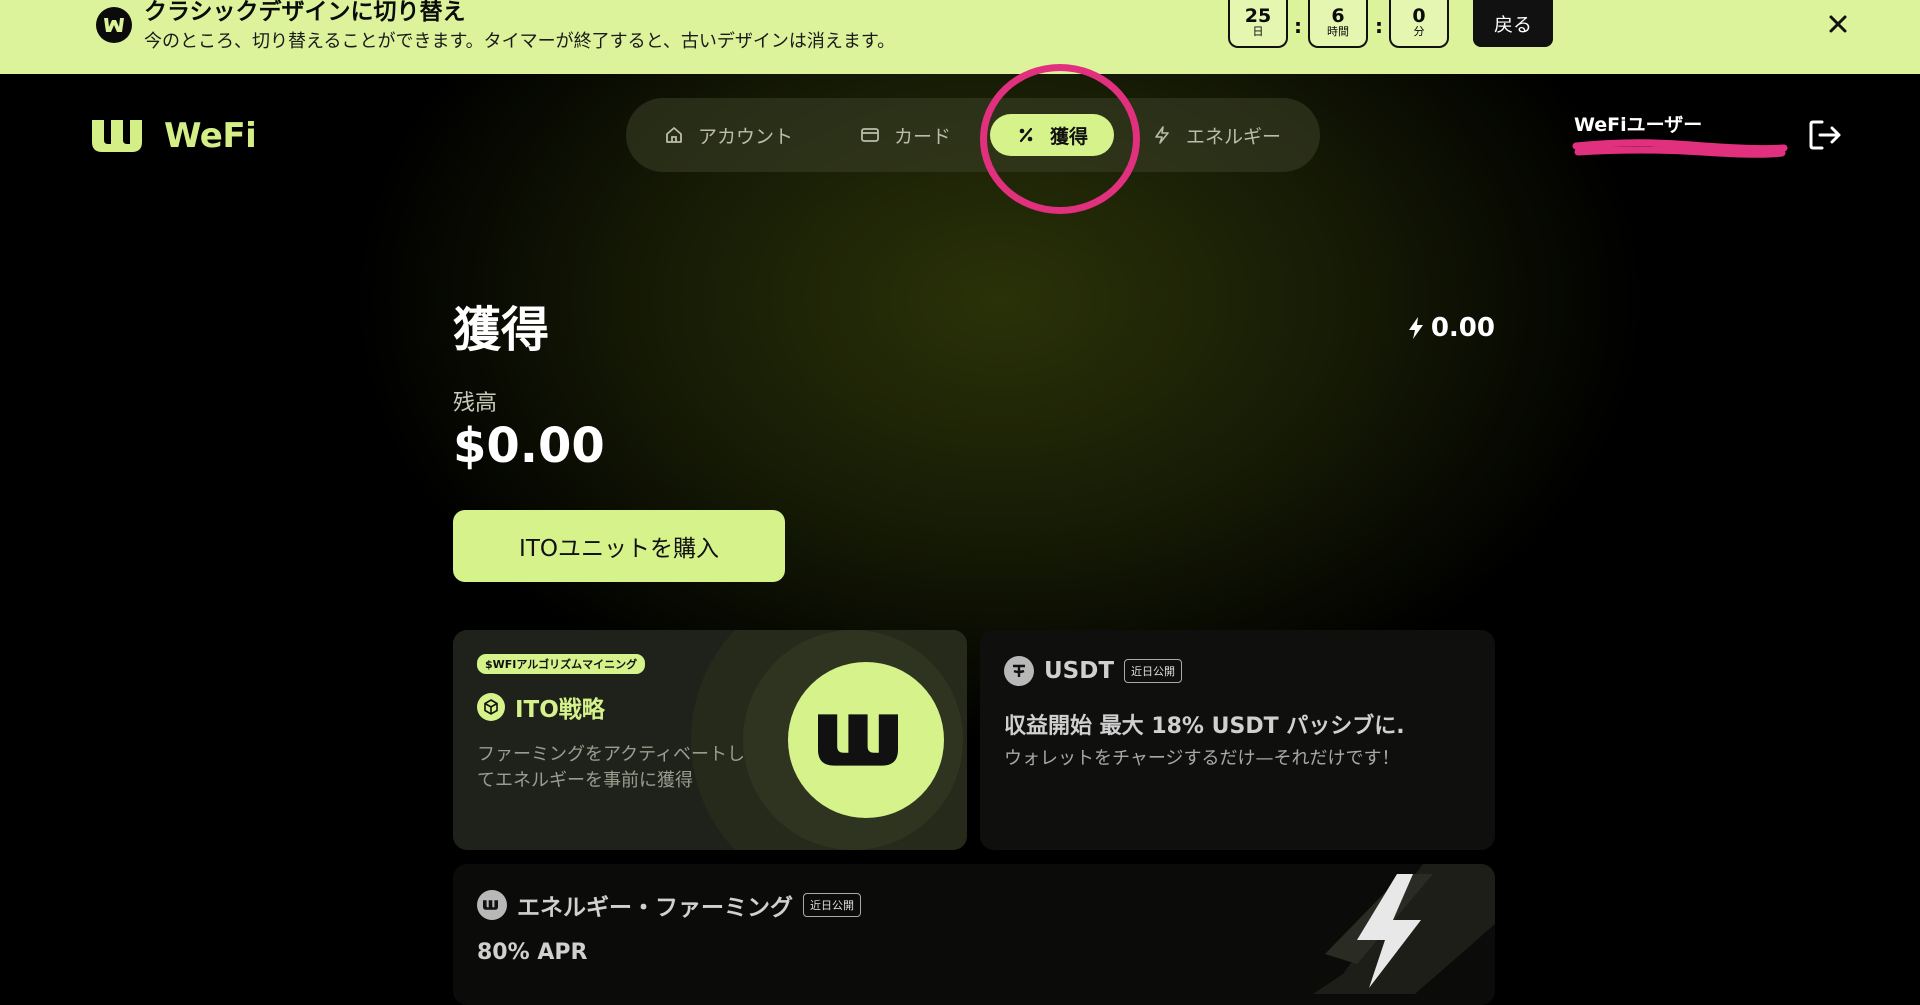 The height and width of the screenshot is (1005, 1920). What do you see at coordinates (1202, 758) in the screenshot?
I see `usdt-subtext: ウォレットをチャージするだけ—それだけです！` at bounding box center [1202, 758].